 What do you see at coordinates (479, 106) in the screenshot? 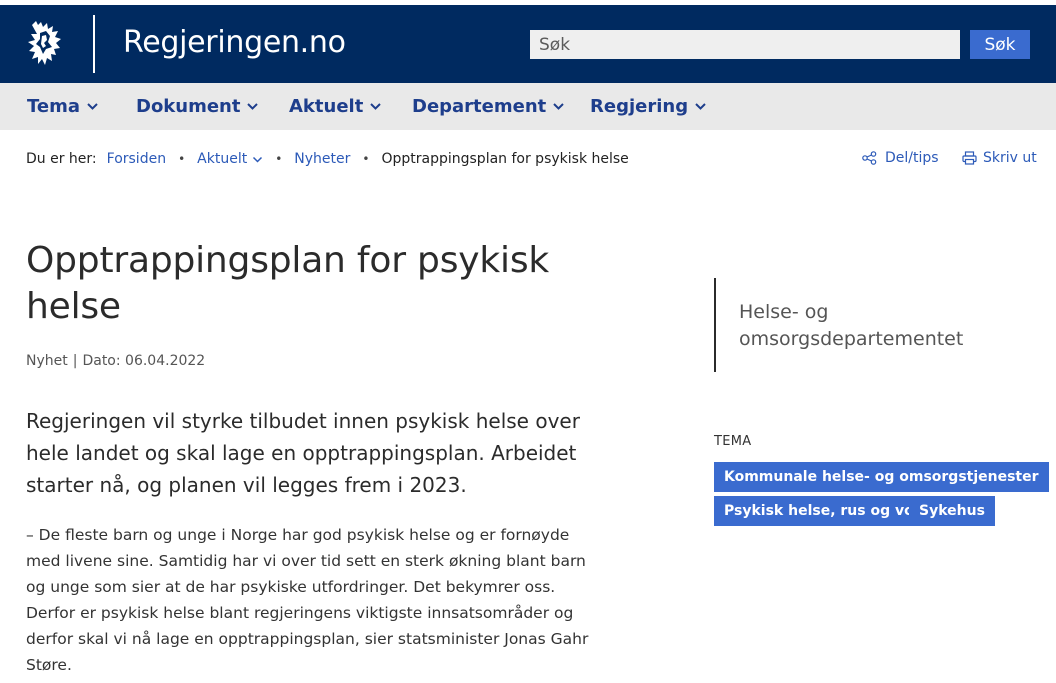
I see `nav-item-label: Departement` at bounding box center [479, 106].